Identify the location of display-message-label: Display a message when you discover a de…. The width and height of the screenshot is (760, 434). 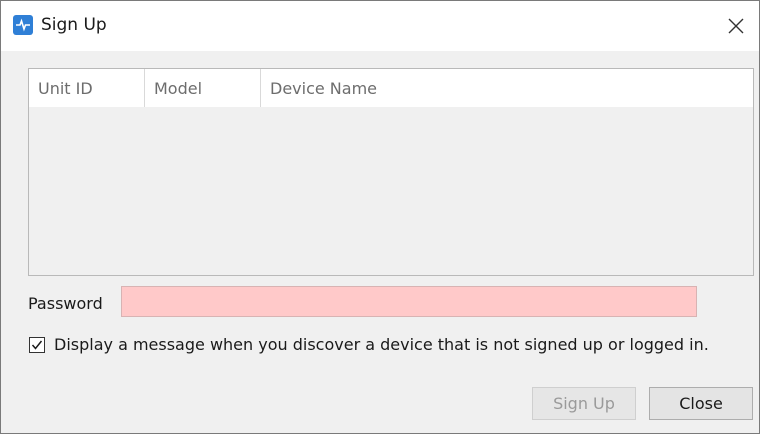
(381, 344).